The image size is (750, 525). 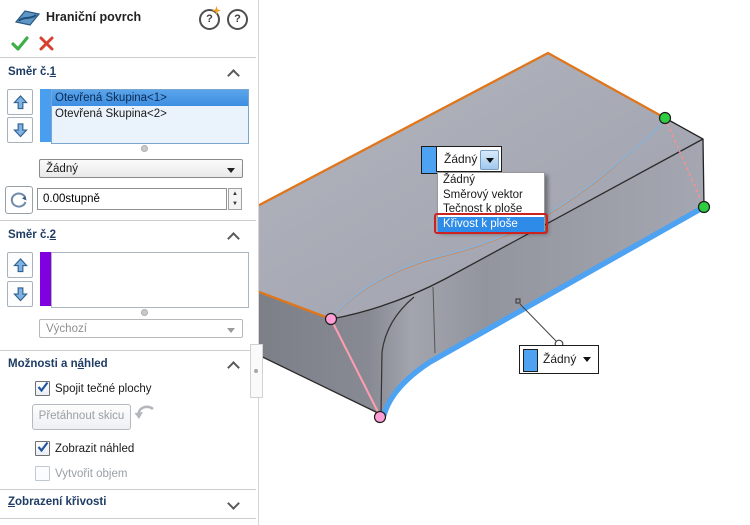 What do you see at coordinates (103, 389) in the screenshot?
I see `checkbox-label: Spojit tečné plochy` at bounding box center [103, 389].